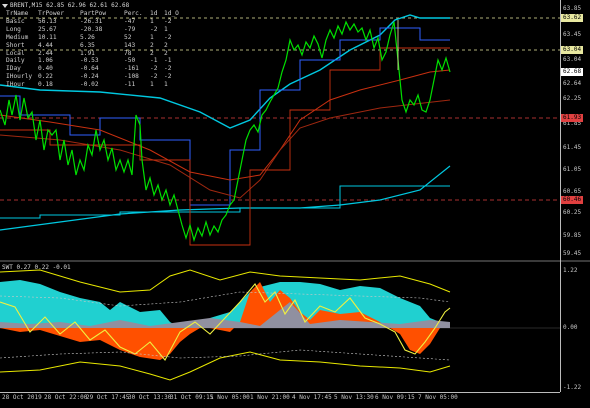 This screenshot has width=590, height=408. What do you see at coordinates (572, 118) in the screenshot?
I see `price-tag-level: 61.93` at bounding box center [572, 118].